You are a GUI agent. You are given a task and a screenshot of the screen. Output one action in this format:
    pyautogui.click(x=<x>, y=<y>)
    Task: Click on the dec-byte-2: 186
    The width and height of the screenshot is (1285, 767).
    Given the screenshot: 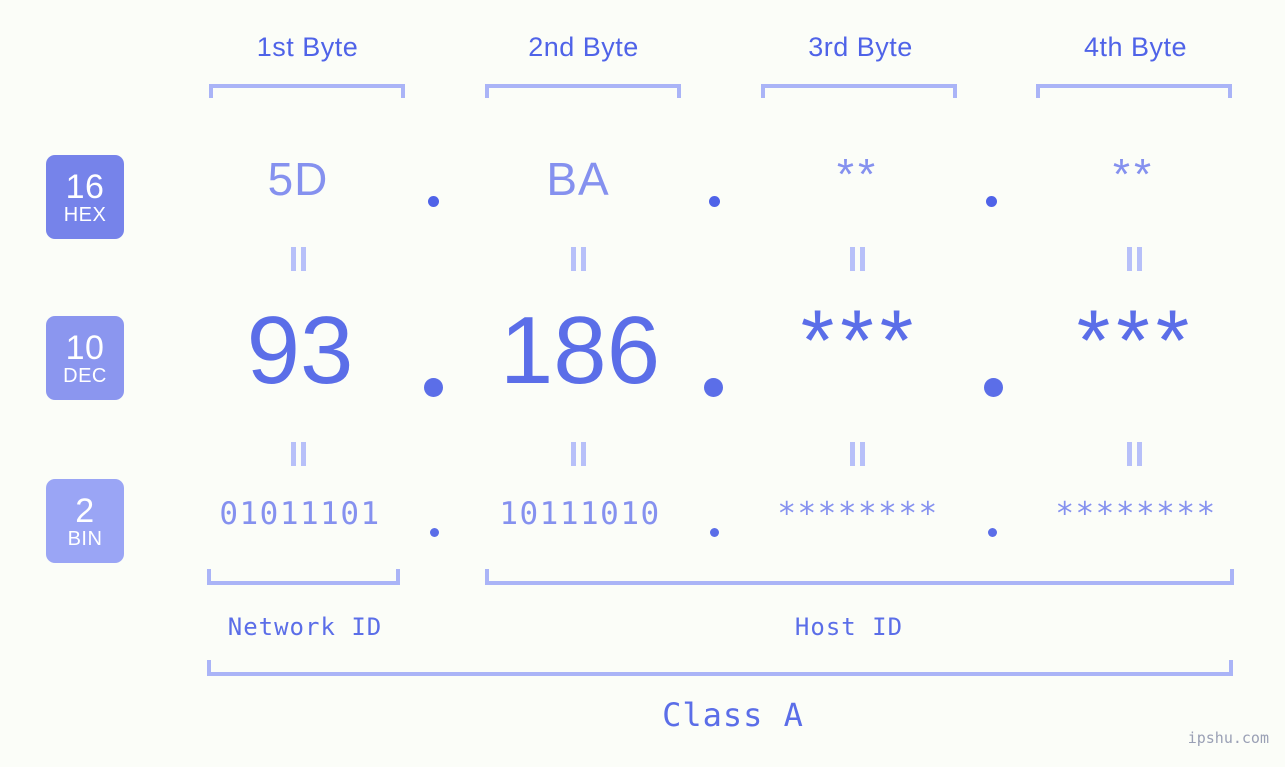 What is the action you would take?
    pyautogui.click(x=580, y=350)
    